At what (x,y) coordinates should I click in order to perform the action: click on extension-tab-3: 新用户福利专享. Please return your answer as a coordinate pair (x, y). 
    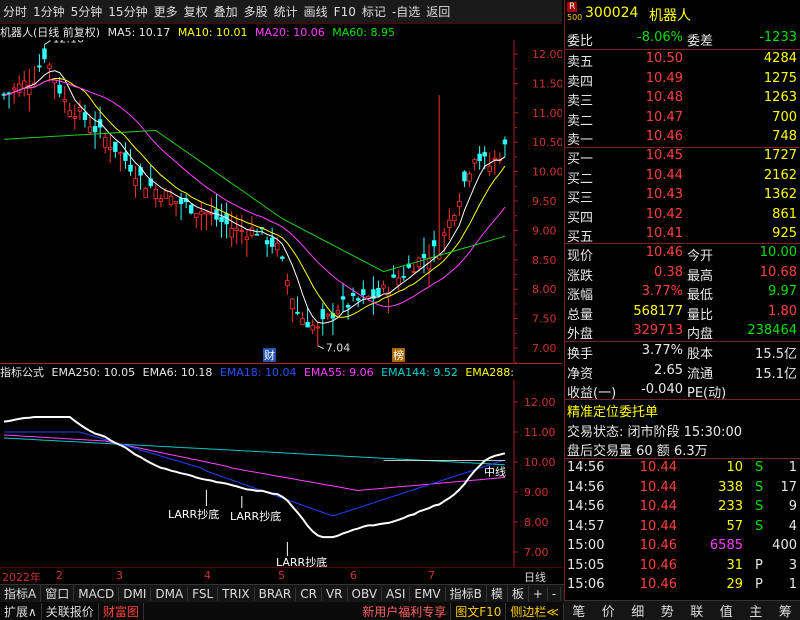
    Looking at the image, I should click on (405, 611).